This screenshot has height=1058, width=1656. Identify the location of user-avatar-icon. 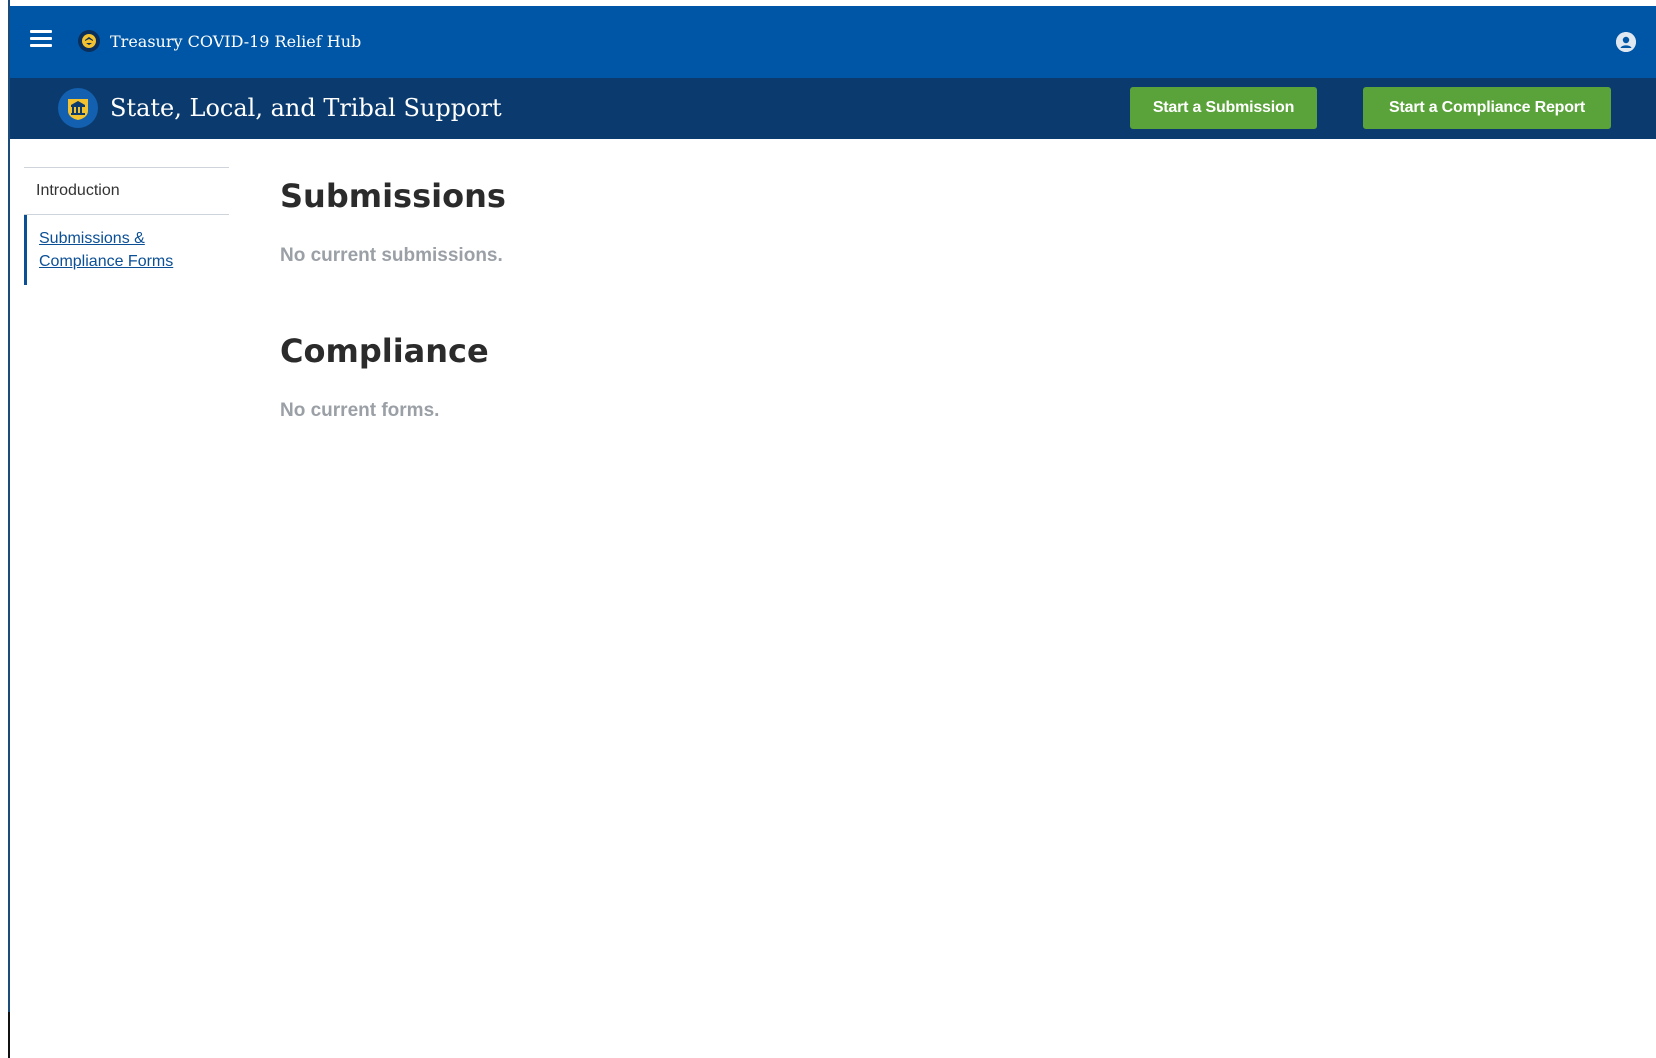
(1626, 42).